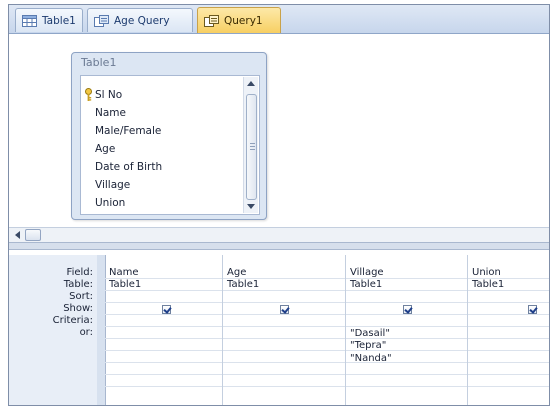 This screenshot has width=556, height=410. What do you see at coordinates (29, 20) in the screenshot?
I see `table-icon` at bounding box center [29, 20].